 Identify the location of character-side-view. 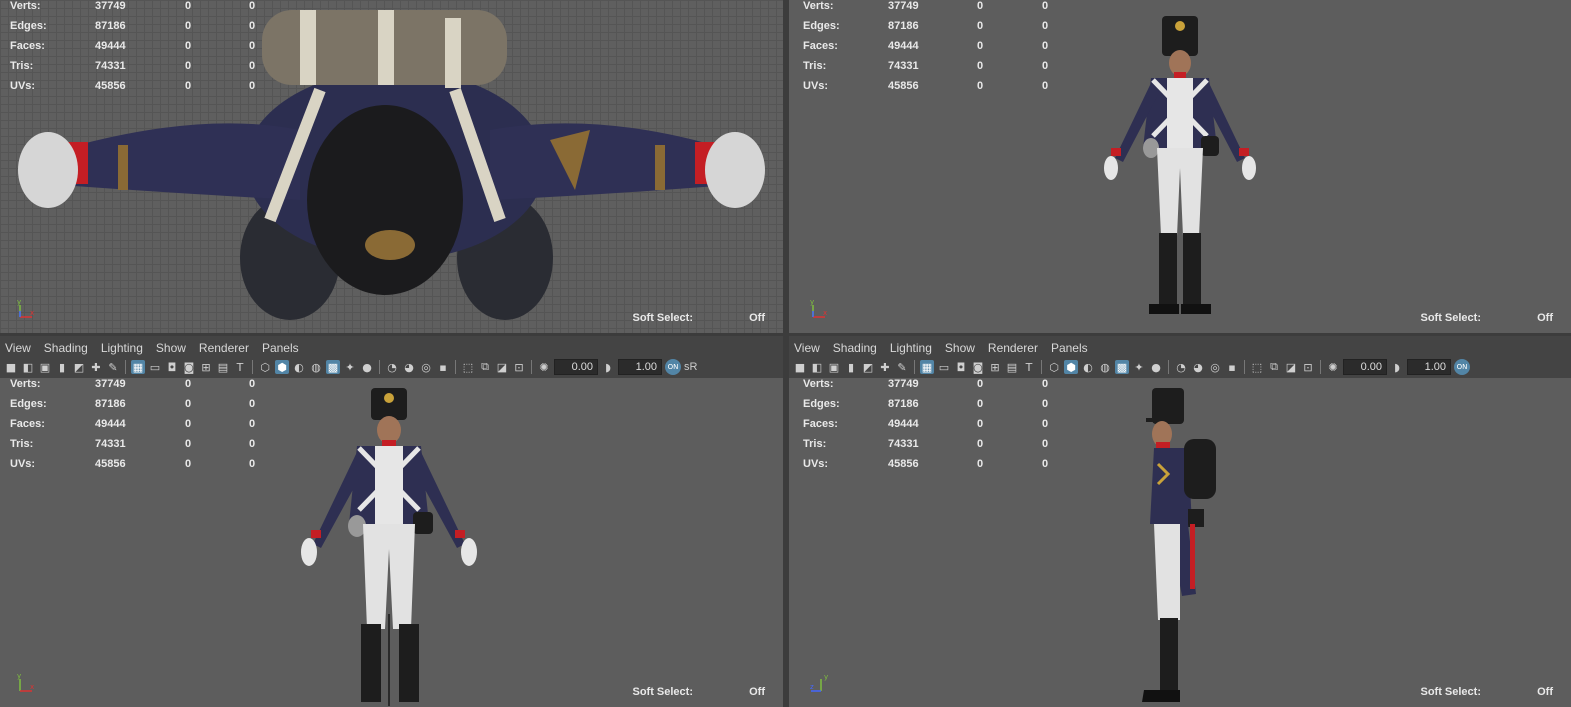
(1179, 545).